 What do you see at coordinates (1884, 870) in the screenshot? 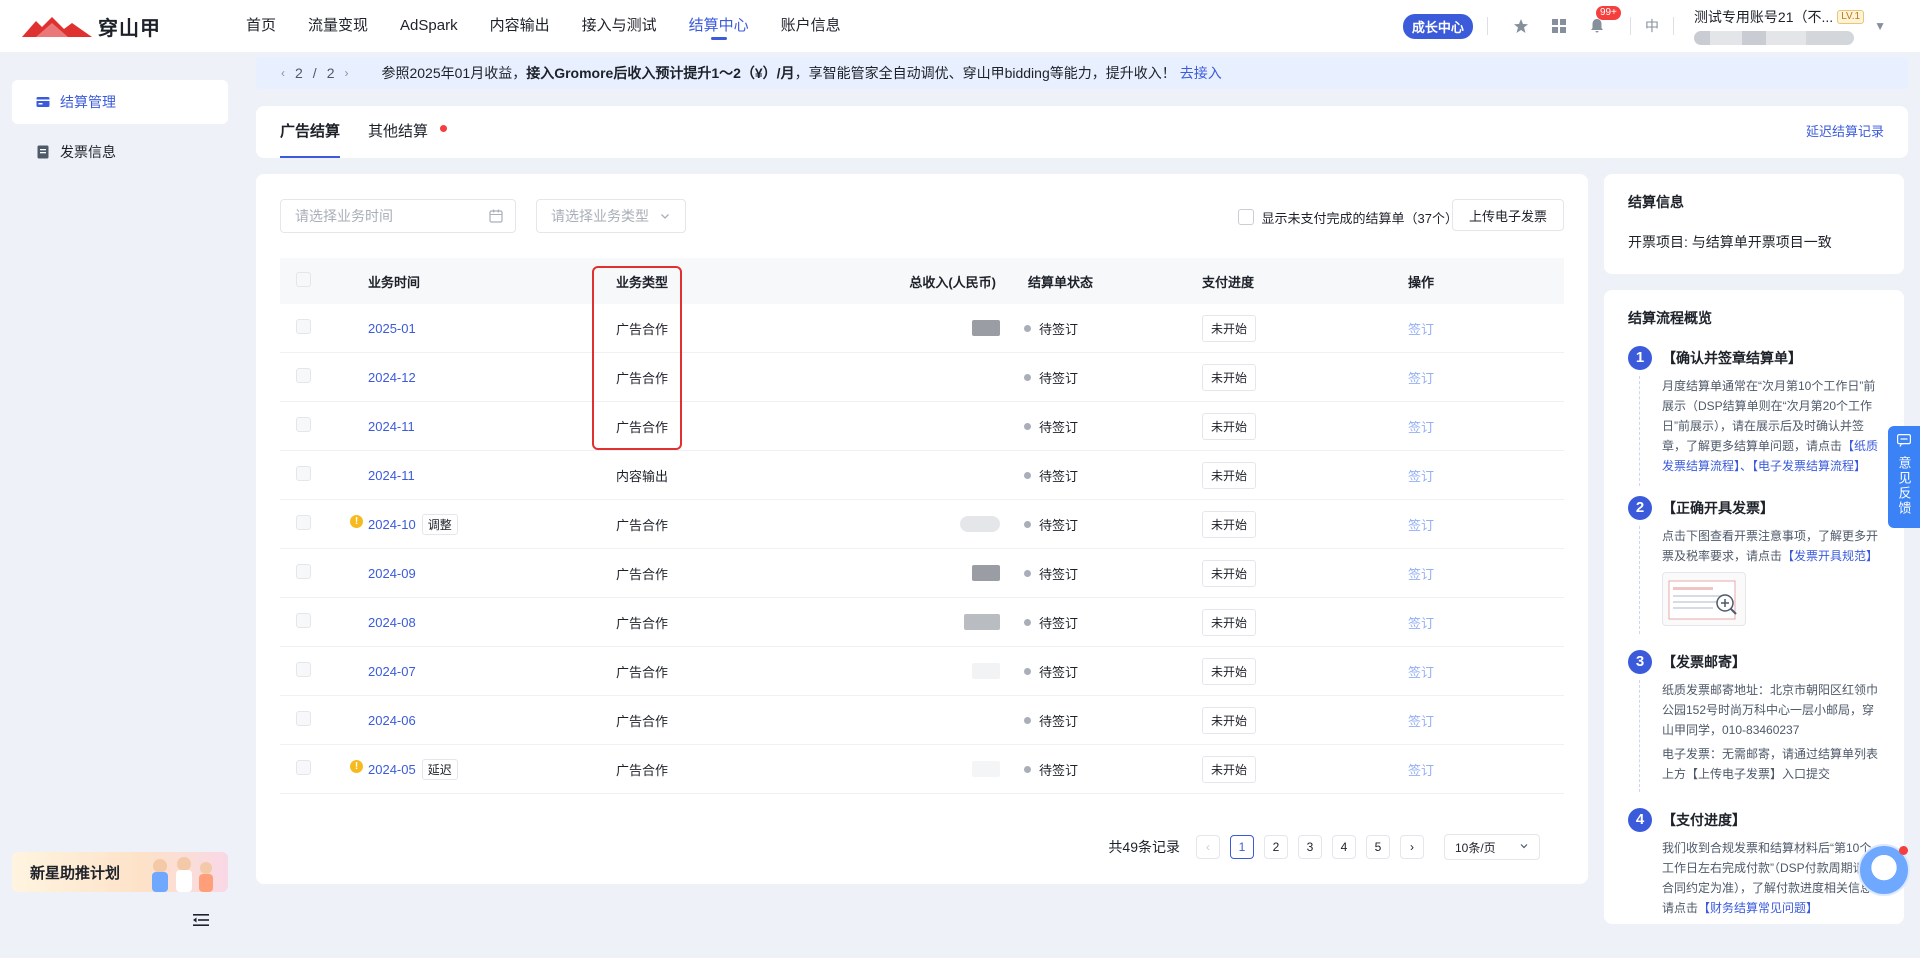
I see `assistant-bot-icon` at bounding box center [1884, 870].